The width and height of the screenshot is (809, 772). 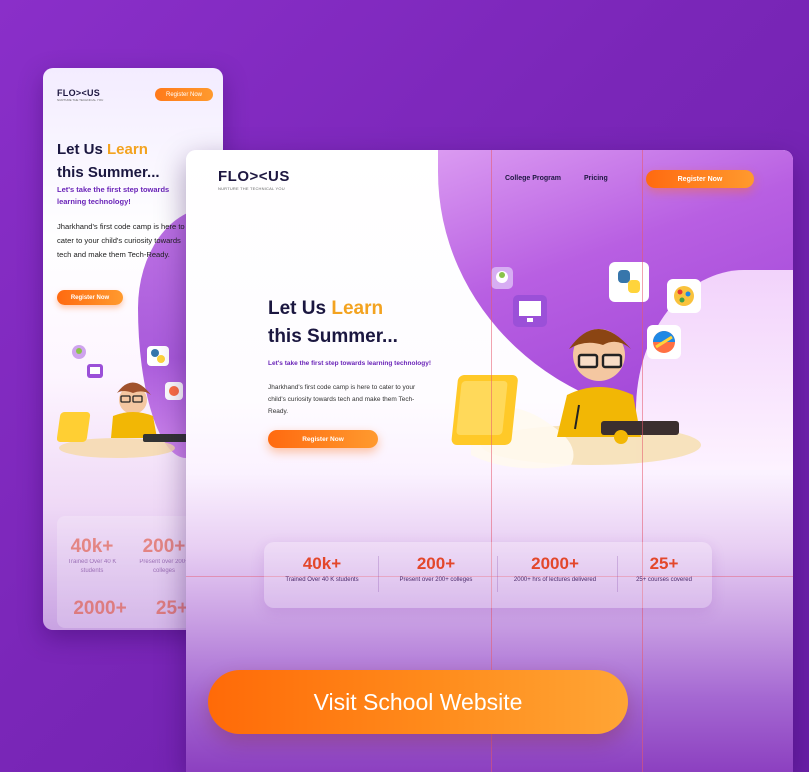 What do you see at coordinates (664, 580) in the screenshot?
I see `desktop-stat-label: 25+ courses covered` at bounding box center [664, 580].